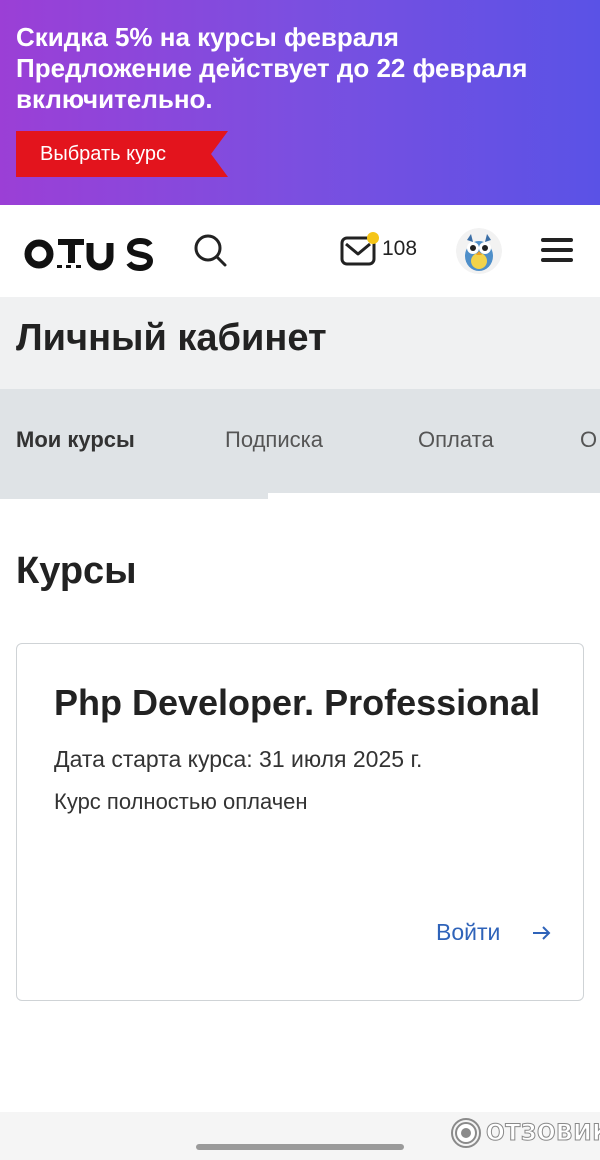  What do you see at coordinates (557, 250) in the screenshot?
I see `menu-icon` at bounding box center [557, 250].